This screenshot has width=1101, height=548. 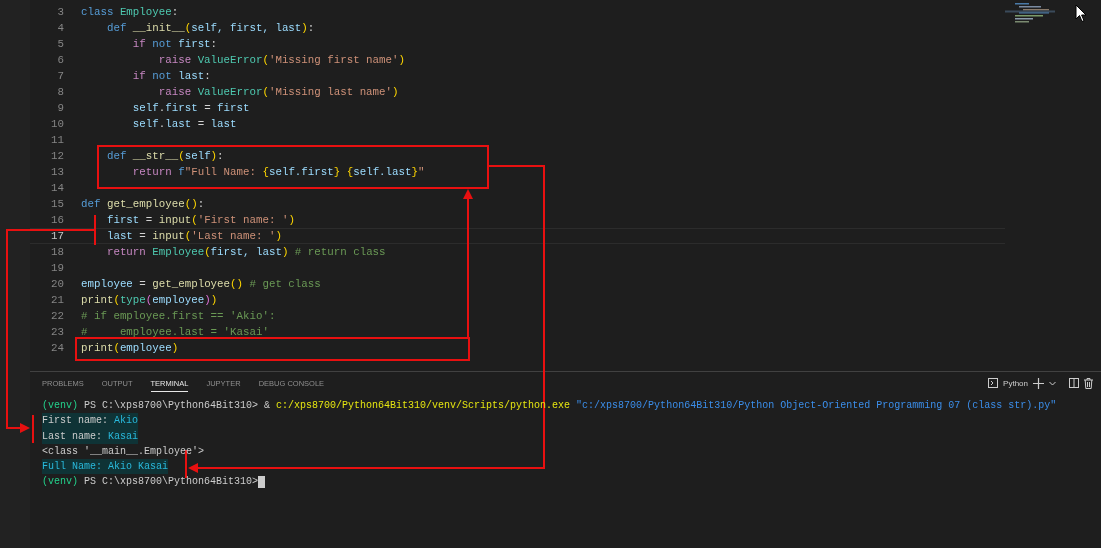 What do you see at coordinates (200, 220) in the screenshot?
I see `code-line: first = input('First name: ')` at bounding box center [200, 220].